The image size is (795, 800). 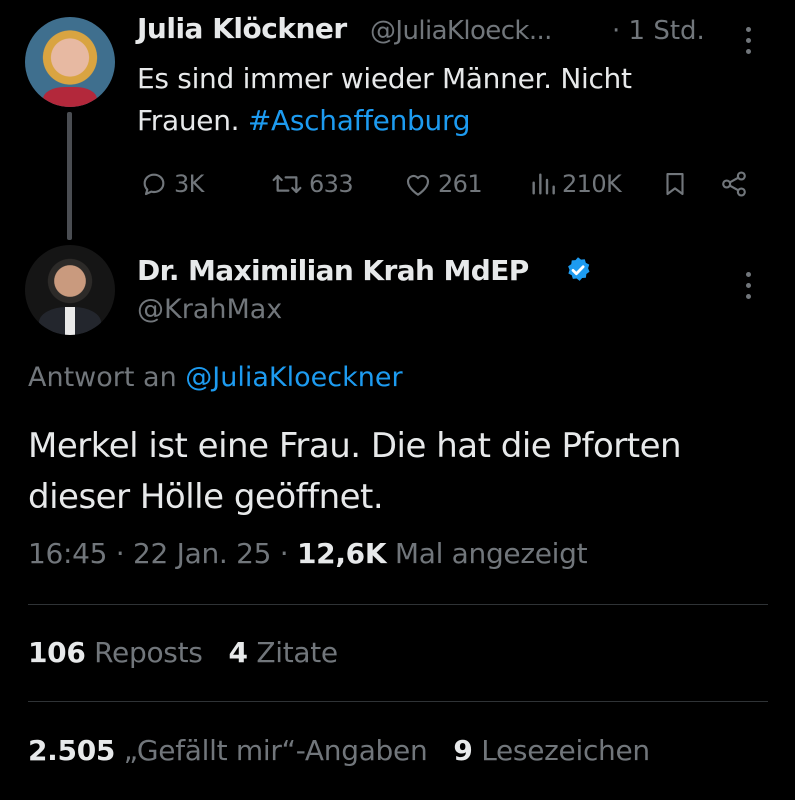 What do you see at coordinates (70, 62) in the screenshot?
I see `avatar-julia-kloeckner` at bounding box center [70, 62].